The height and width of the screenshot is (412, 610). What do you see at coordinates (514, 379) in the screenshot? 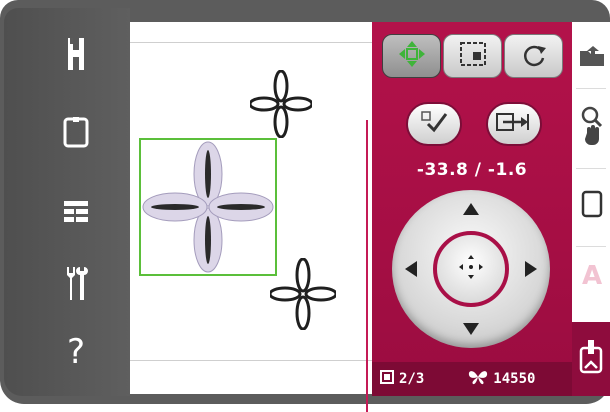
I see `stitch-count-text: 14550` at bounding box center [514, 379].